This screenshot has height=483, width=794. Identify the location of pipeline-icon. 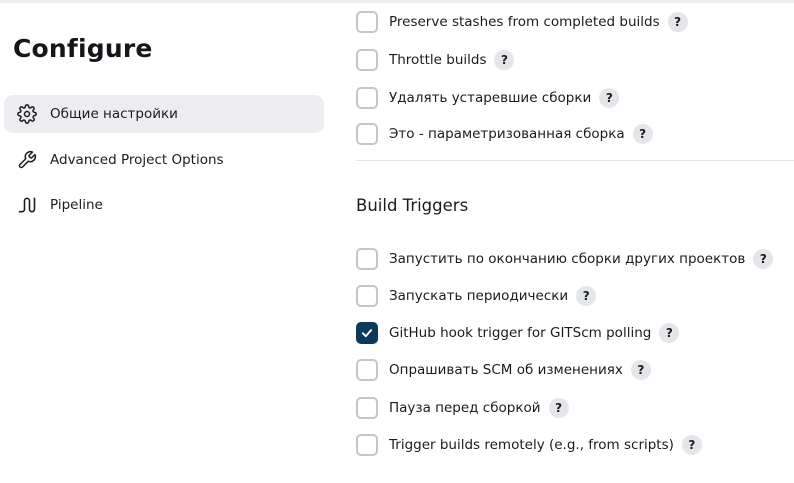
(27, 205).